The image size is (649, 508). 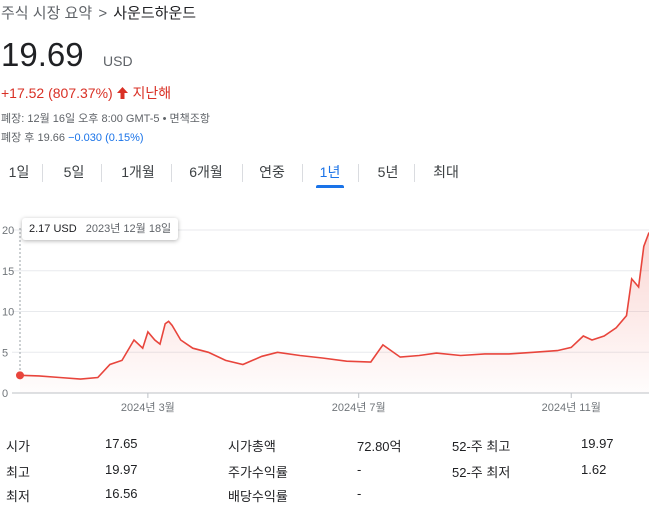 I want to click on y-tick-label: 5, so click(x=5, y=353).